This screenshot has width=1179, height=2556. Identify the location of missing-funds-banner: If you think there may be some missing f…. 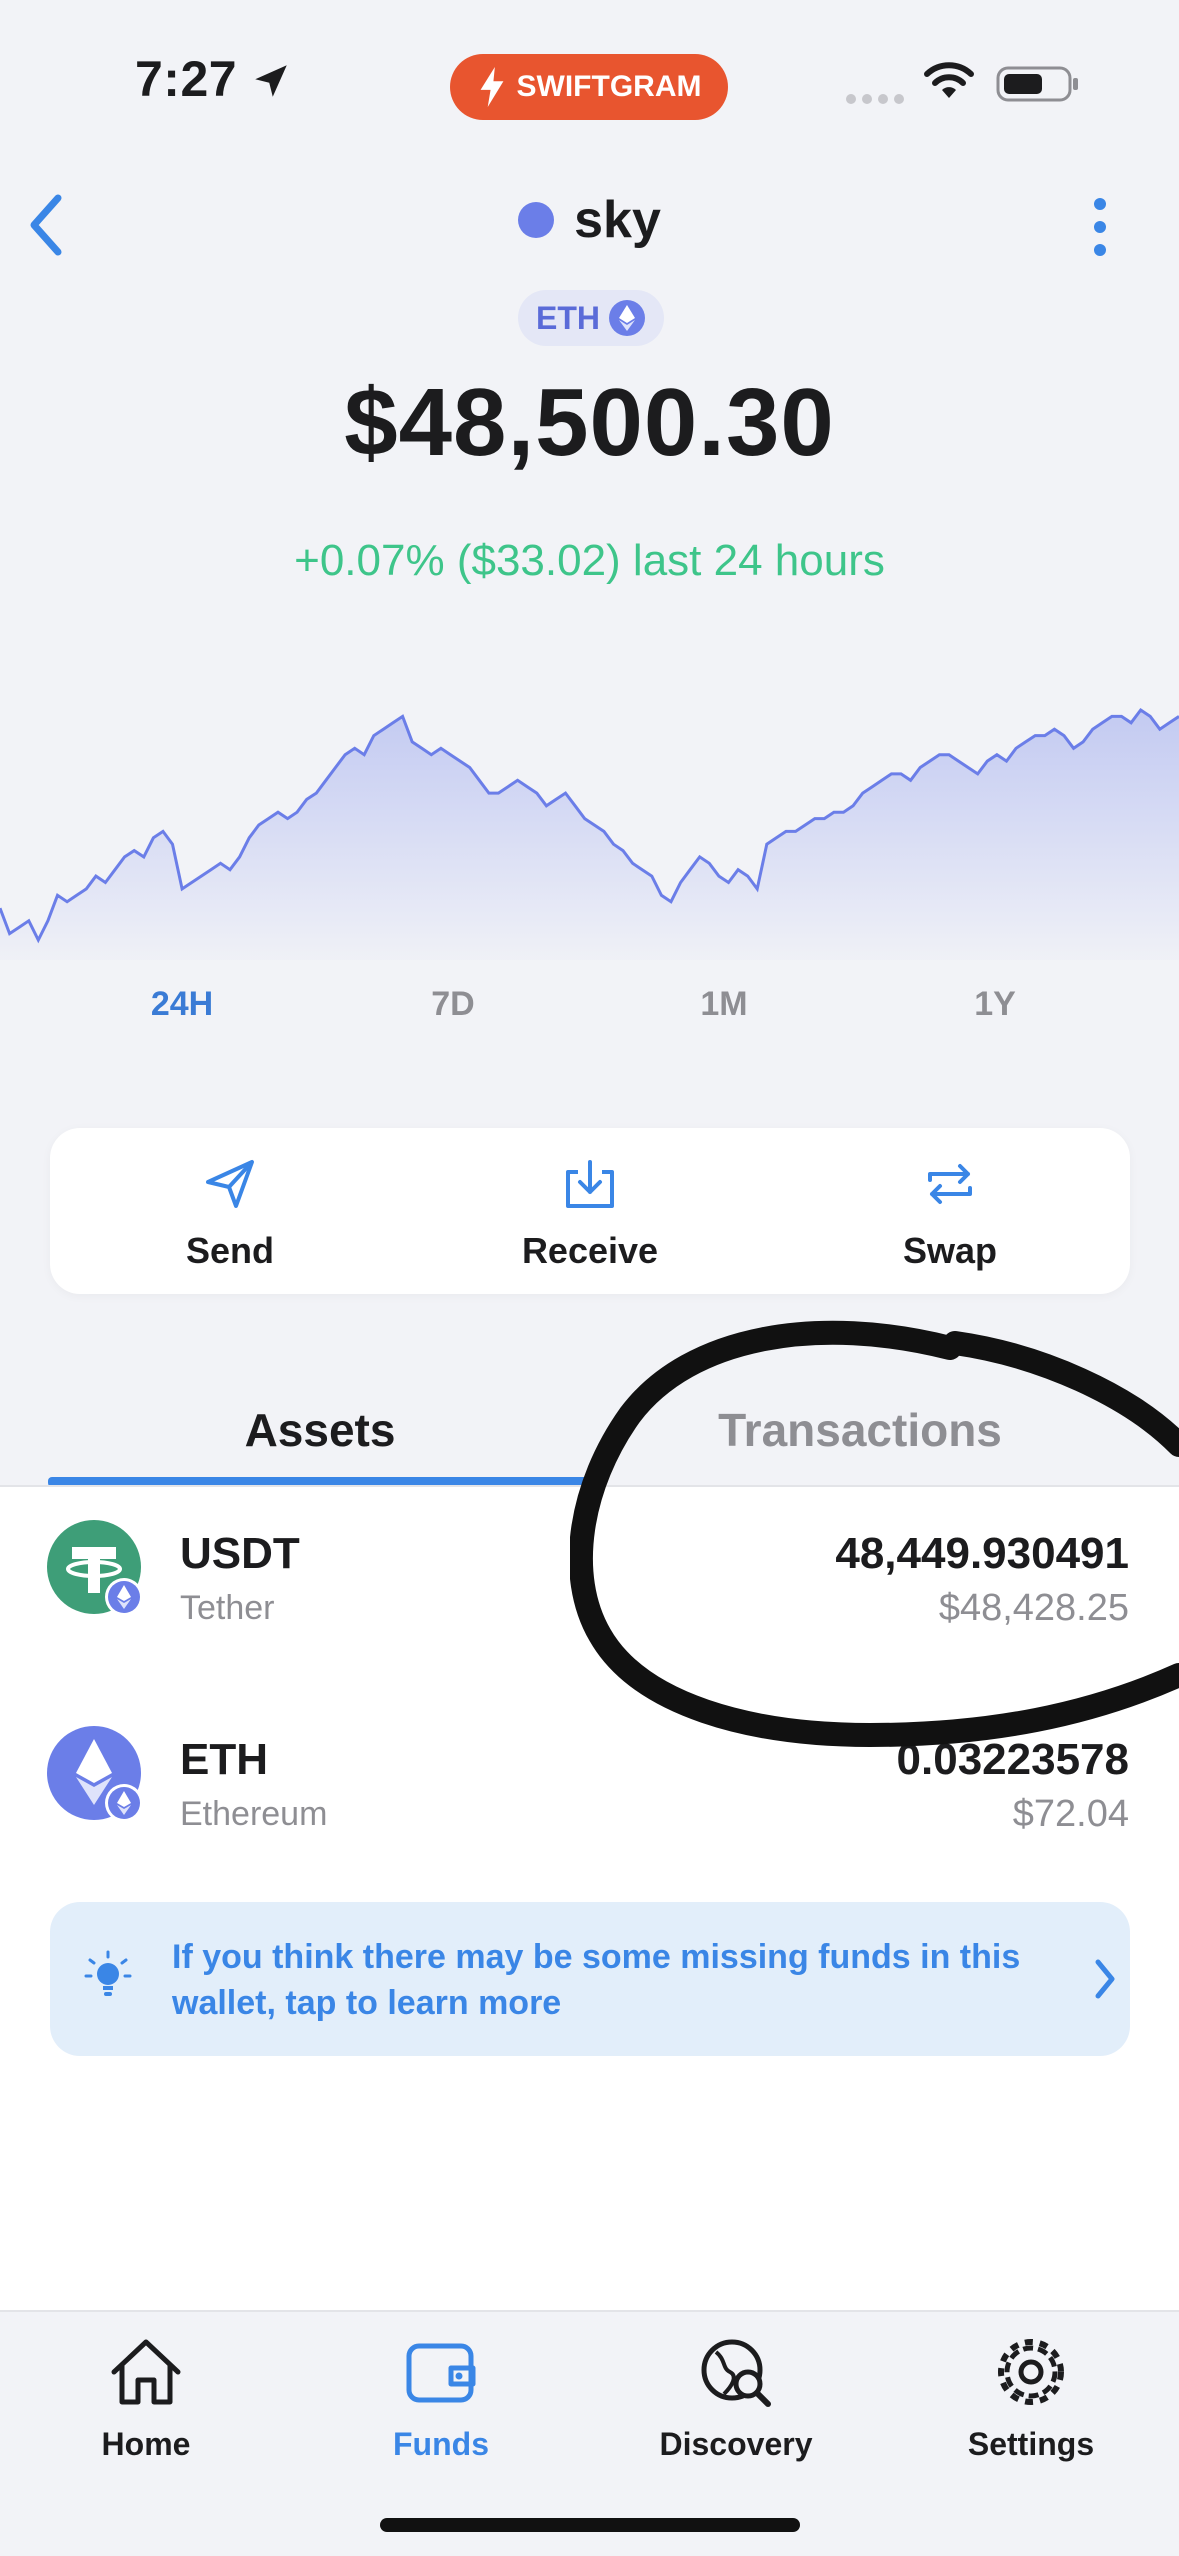
(590, 1979).